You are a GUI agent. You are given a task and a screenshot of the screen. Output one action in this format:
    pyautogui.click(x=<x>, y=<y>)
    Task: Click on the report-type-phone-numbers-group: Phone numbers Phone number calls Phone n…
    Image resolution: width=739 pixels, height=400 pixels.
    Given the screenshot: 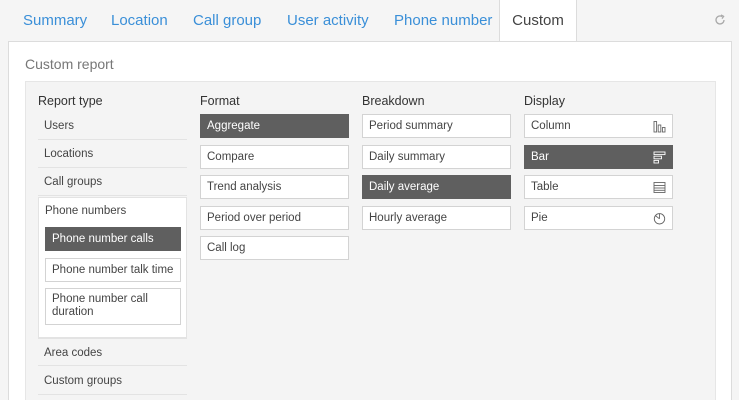 What is the action you would take?
    pyautogui.click(x=112, y=267)
    